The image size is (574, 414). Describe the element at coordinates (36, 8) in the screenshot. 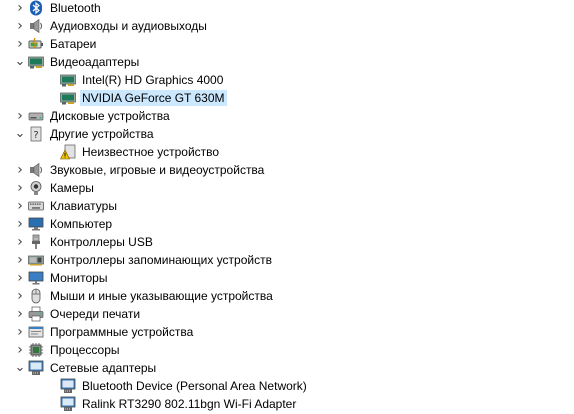

I see `bluetooth-icon` at that location.